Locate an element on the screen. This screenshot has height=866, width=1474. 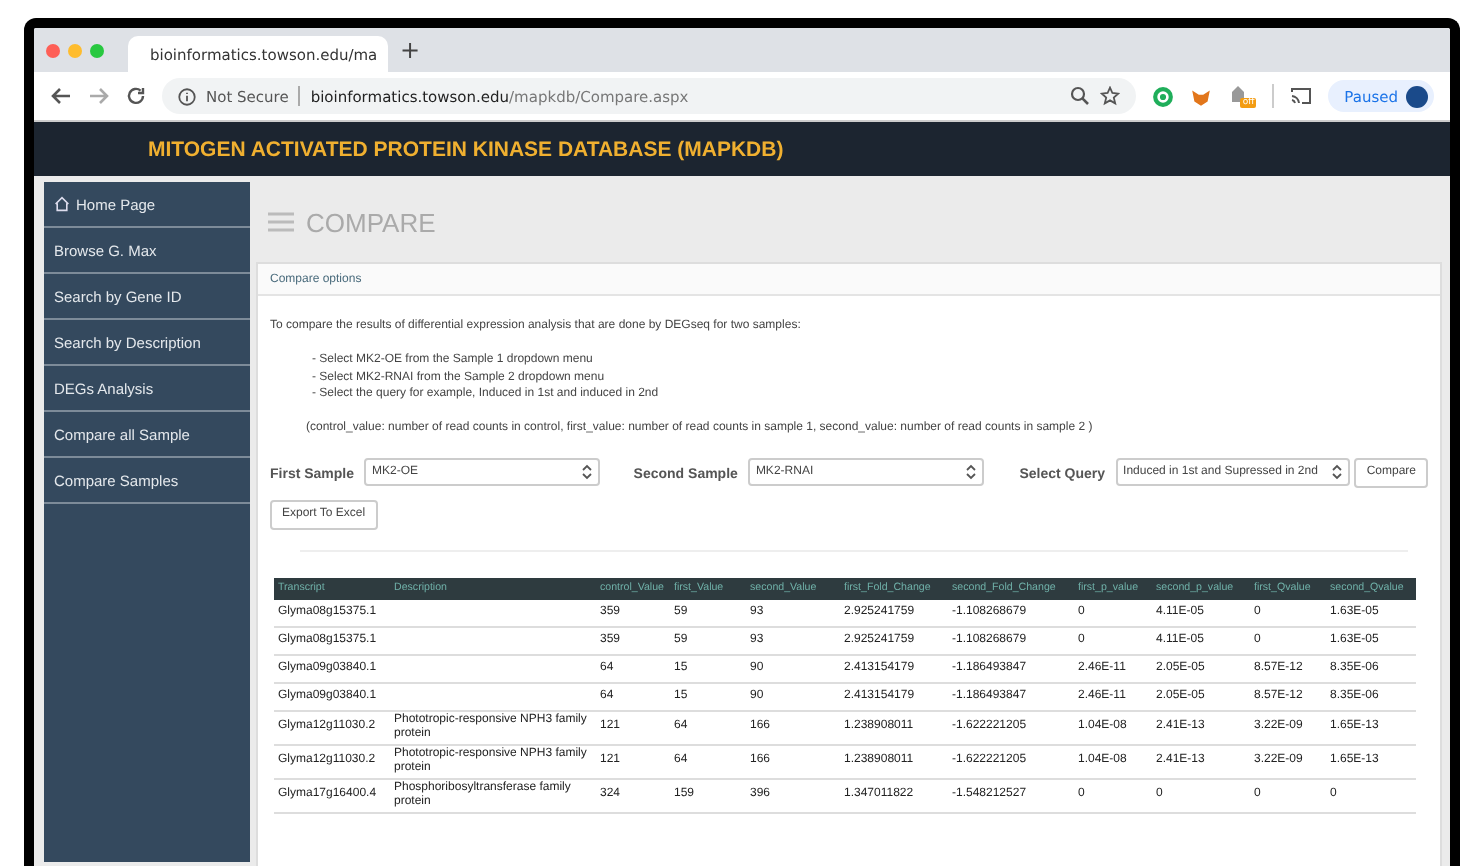
home-icon is located at coordinates (62, 204).